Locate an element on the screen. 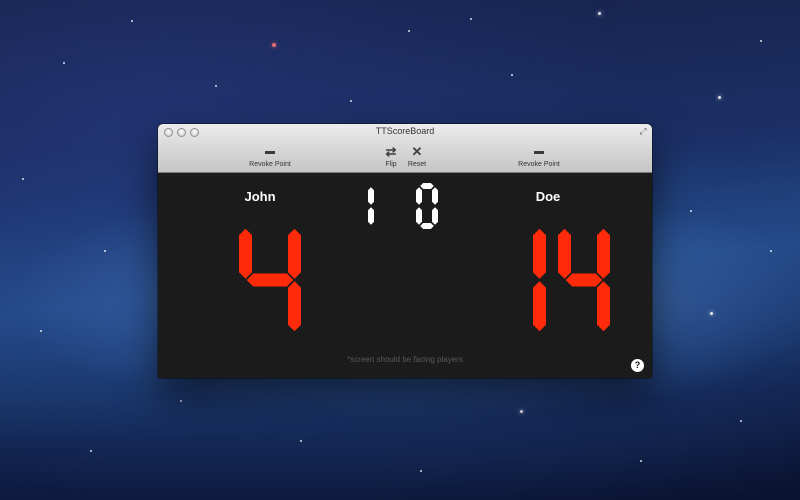 This screenshot has width=800, height=500. reset-button: ✕ Reset is located at coordinates (417, 156).